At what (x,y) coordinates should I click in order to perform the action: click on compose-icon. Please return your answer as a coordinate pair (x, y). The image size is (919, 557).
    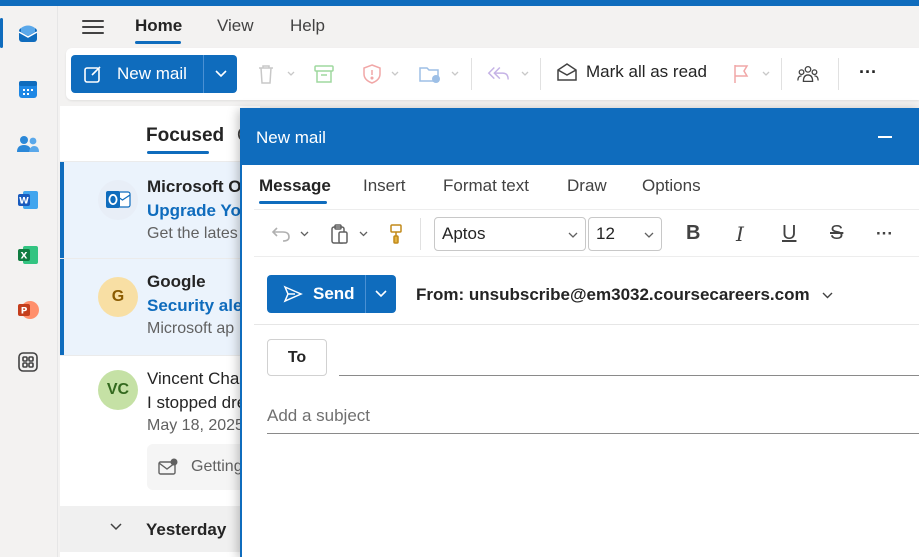
    Looking at the image, I should click on (92, 74).